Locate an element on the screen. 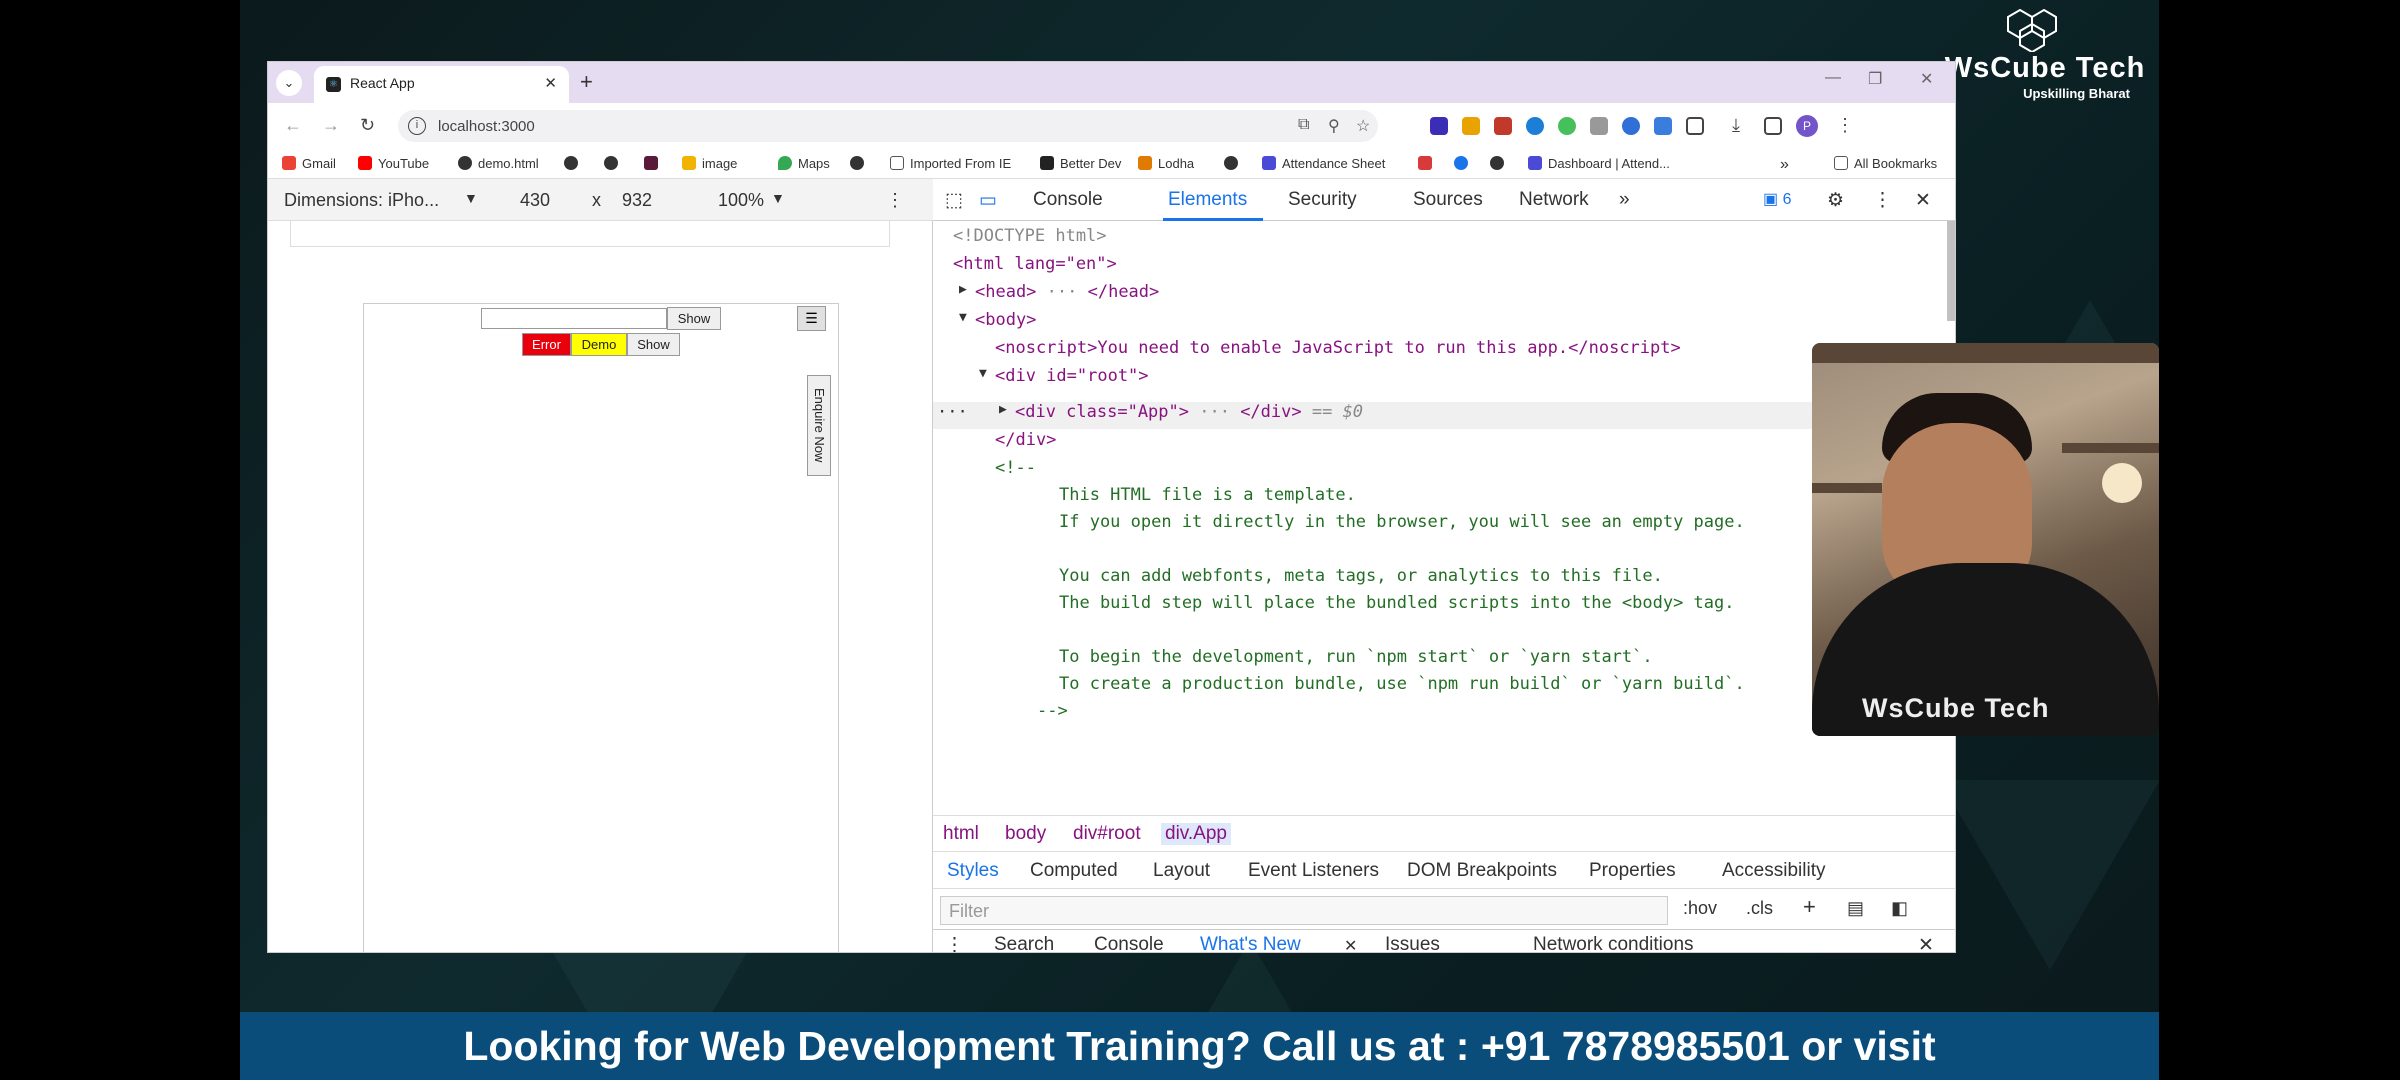 This screenshot has width=2400, height=1080. tab-security: Security is located at coordinates (1322, 200).